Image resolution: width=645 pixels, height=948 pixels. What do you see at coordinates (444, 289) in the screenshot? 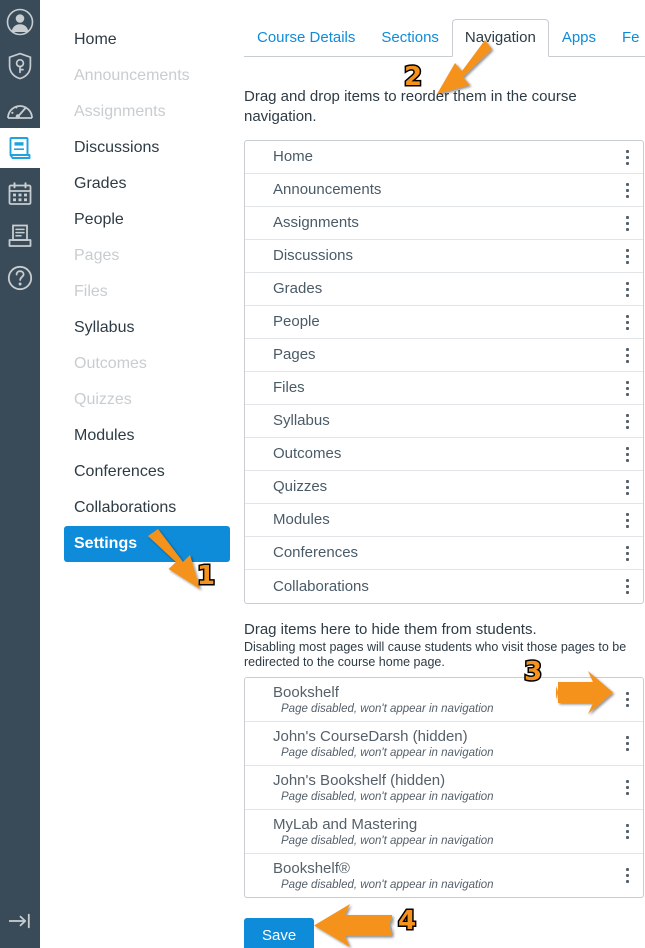
I see `nav-list-row: Grades` at bounding box center [444, 289].